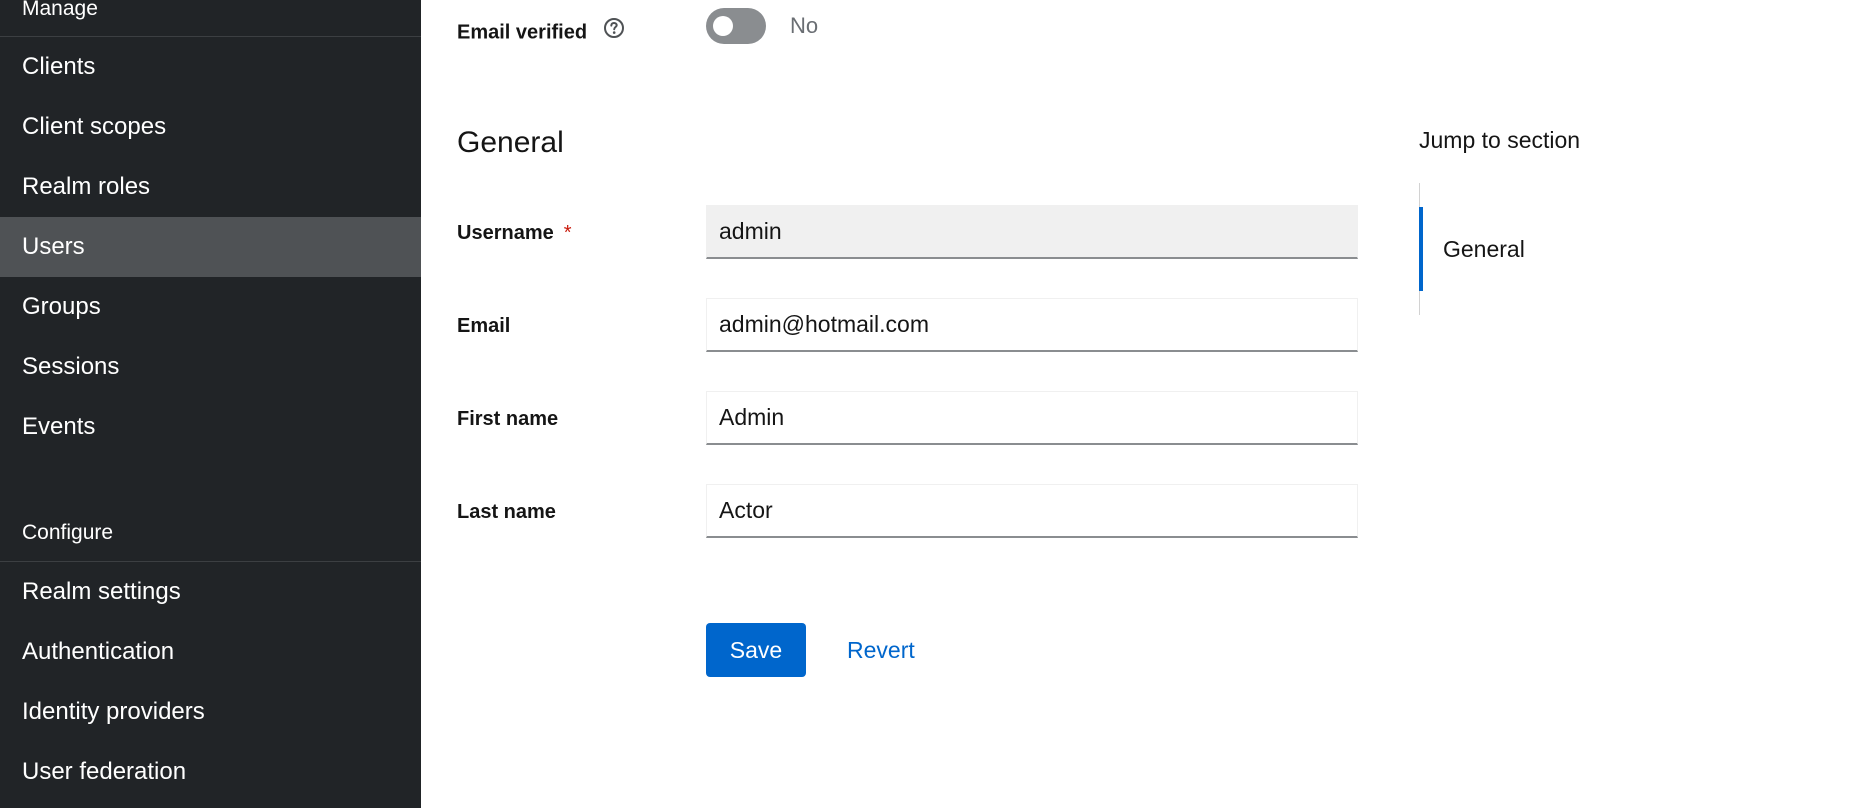 The width and height of the screenshot is (1849, 808). I want to click on last-name-field, so click(1032, 511).